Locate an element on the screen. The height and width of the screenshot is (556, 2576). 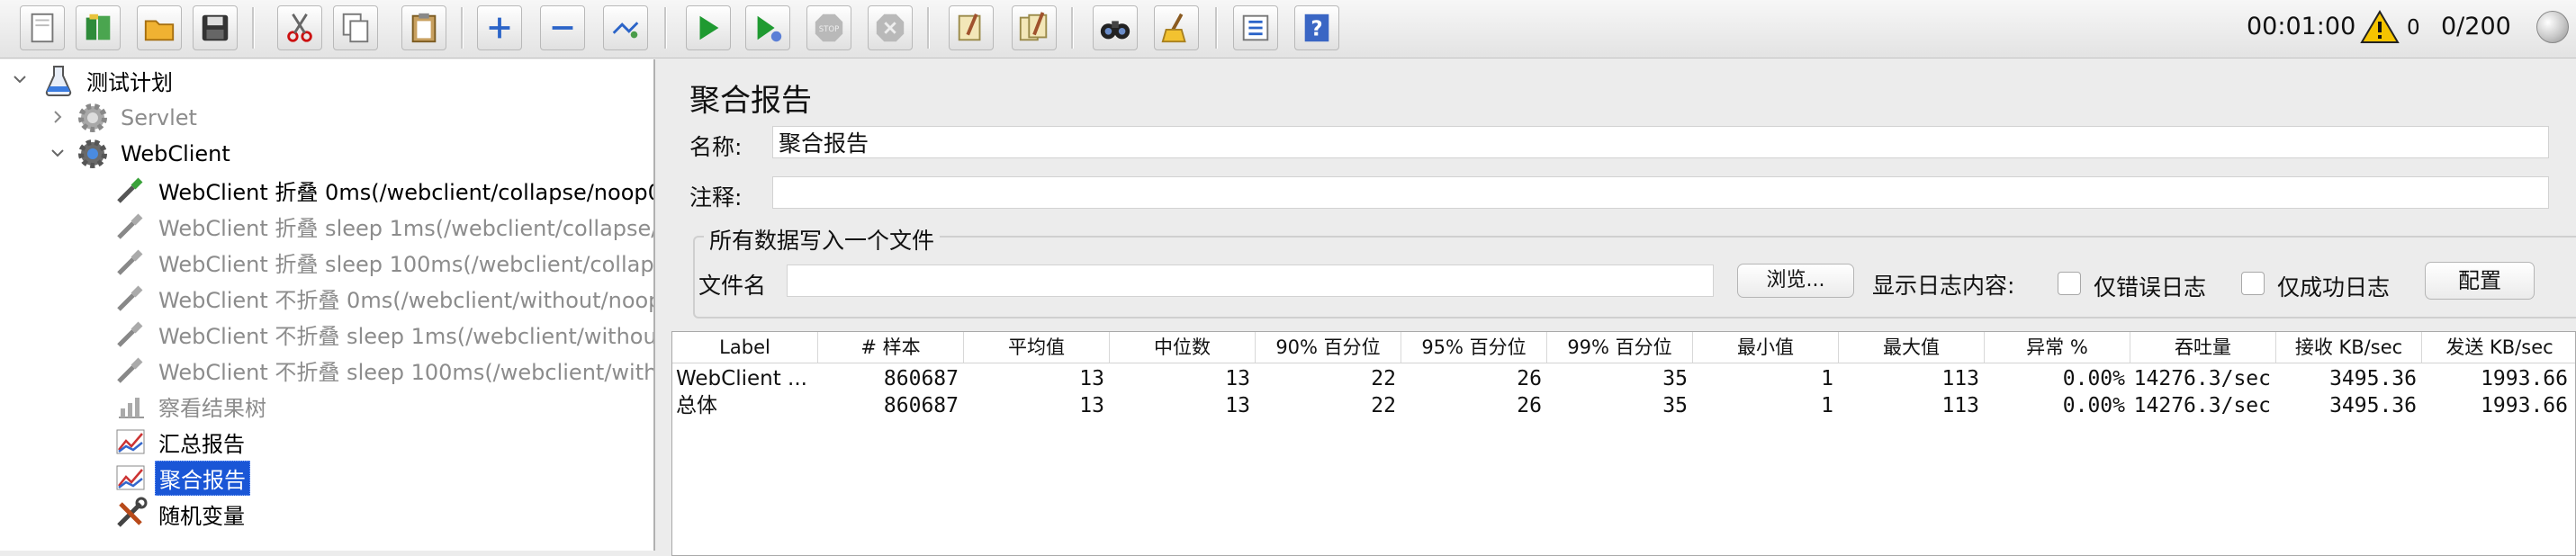
shutdown-icon is located at coordinates (890, 27).